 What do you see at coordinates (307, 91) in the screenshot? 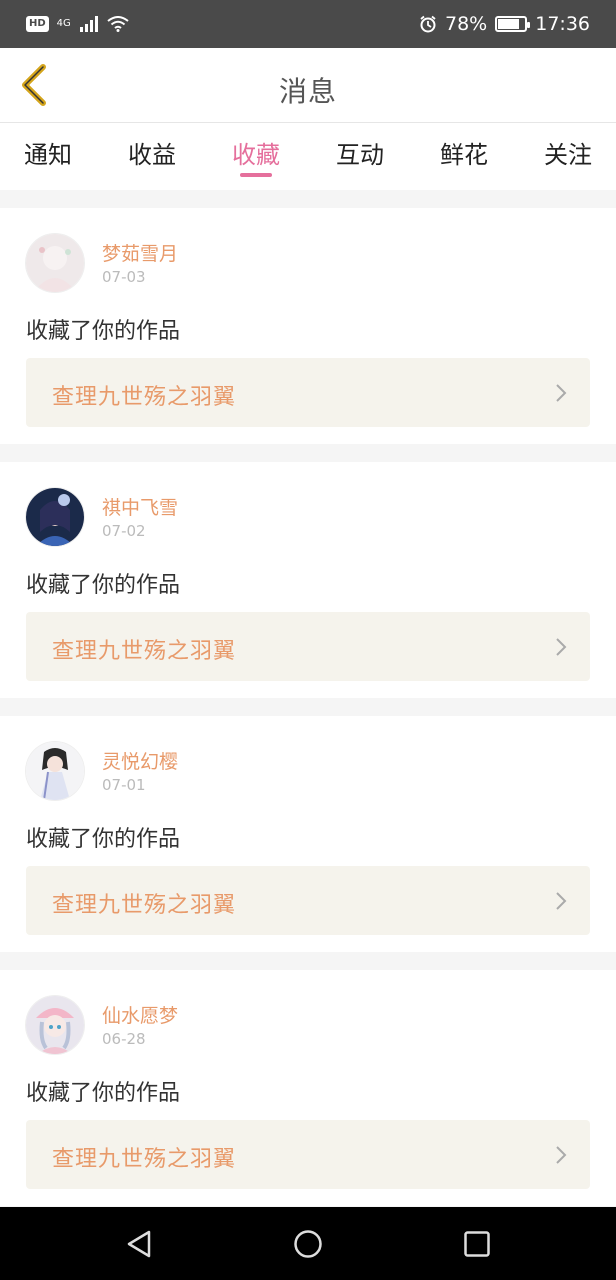
I see `page-title: 消息` at bounding box center [307, 91].